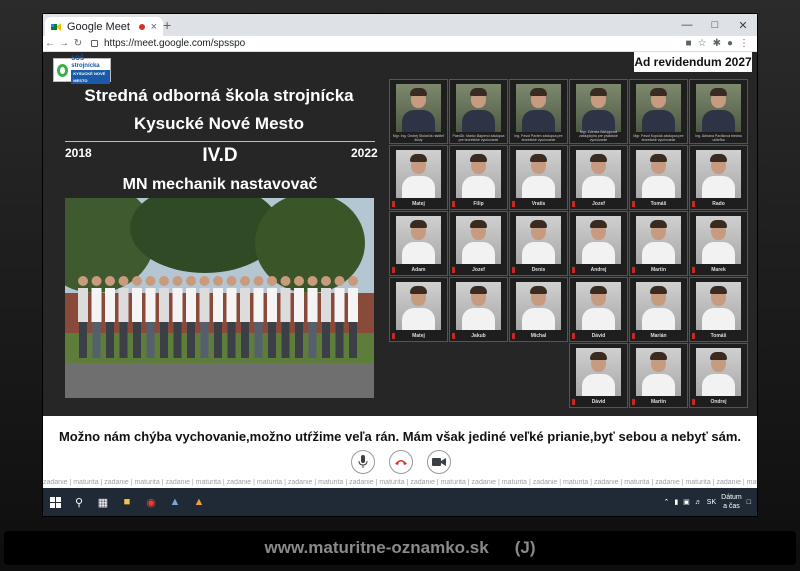  What do you see at coordinates (731, 502) in the screenshot?
I see `clock: Dátum a čas` at bounding box center [731, 502].